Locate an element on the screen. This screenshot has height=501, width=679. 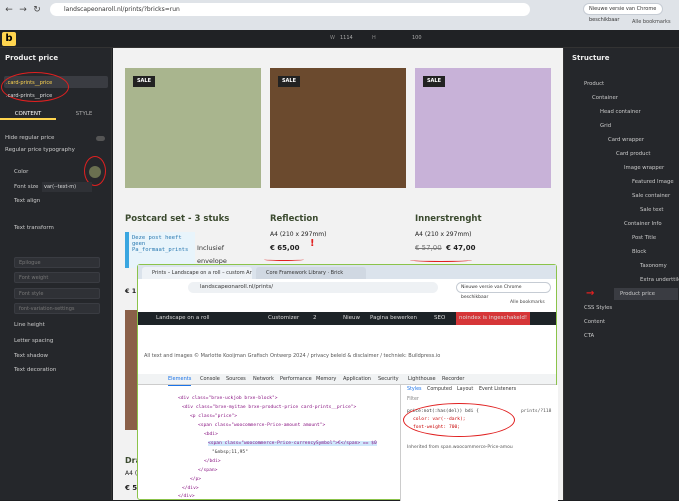
inclusief-text: Inclusief is located at coordinates (211, 248).